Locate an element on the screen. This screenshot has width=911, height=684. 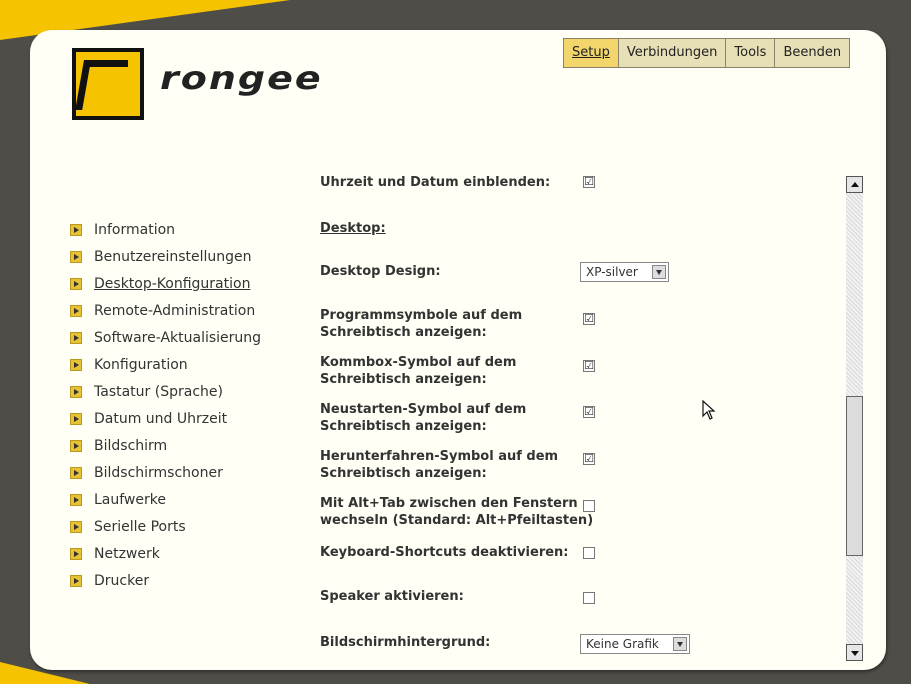
sidebar-item-netzwerk: Netzwerk is located at coordinates (165, 553).